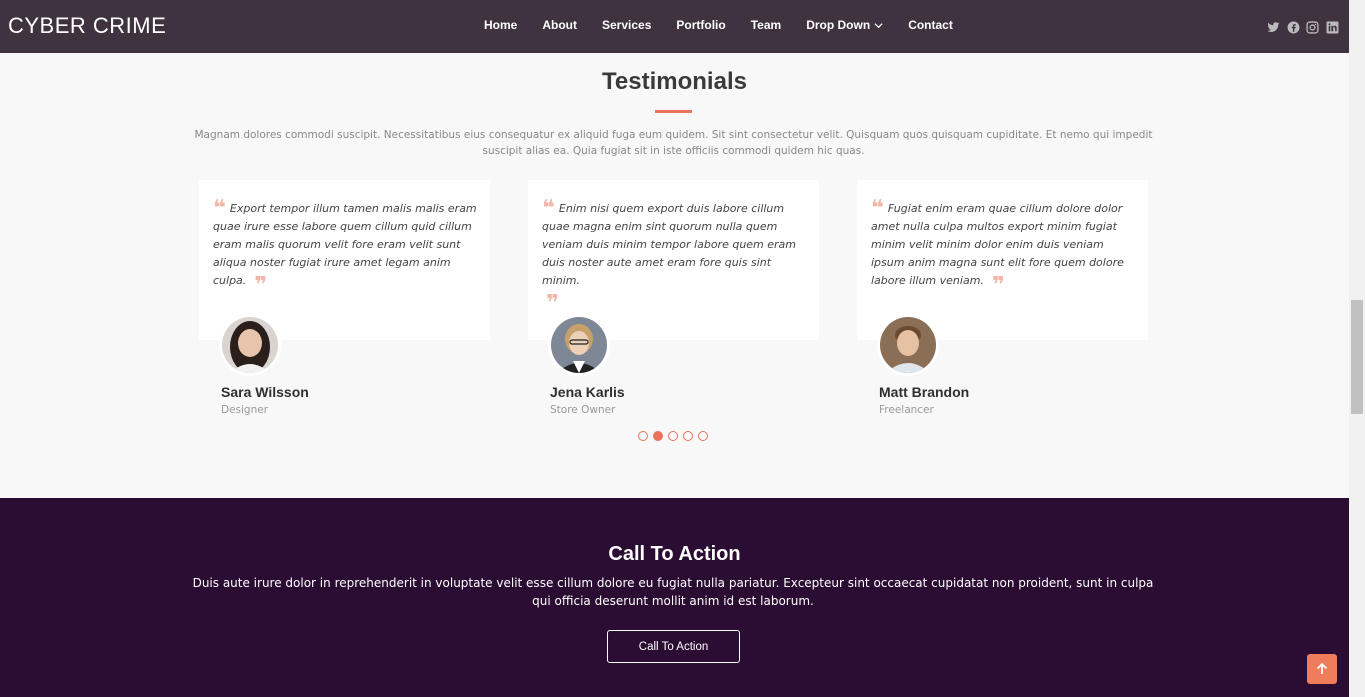 The width and height of the screenshot is (1365, 697). What do you see at coordinates (559, 25) in the screenshot?
I see `nav-about: About` at bounding box center [559, 25].